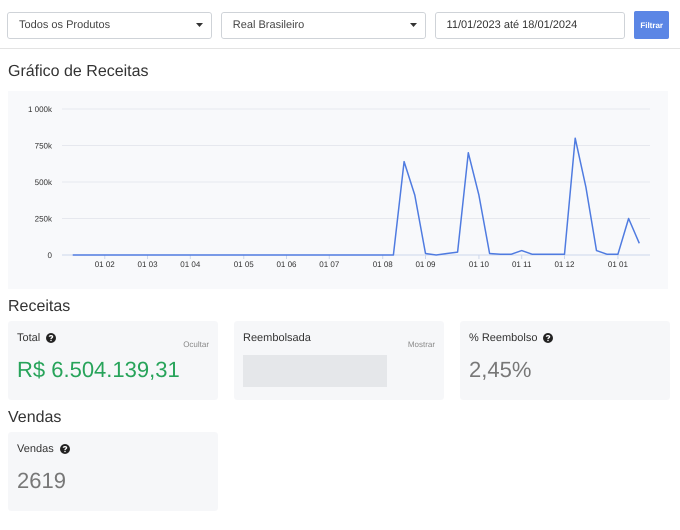 The width and height of the screenshot is (680, 530). I want to click on card-value: R$ 6.504.139,31, so click(99, 370).